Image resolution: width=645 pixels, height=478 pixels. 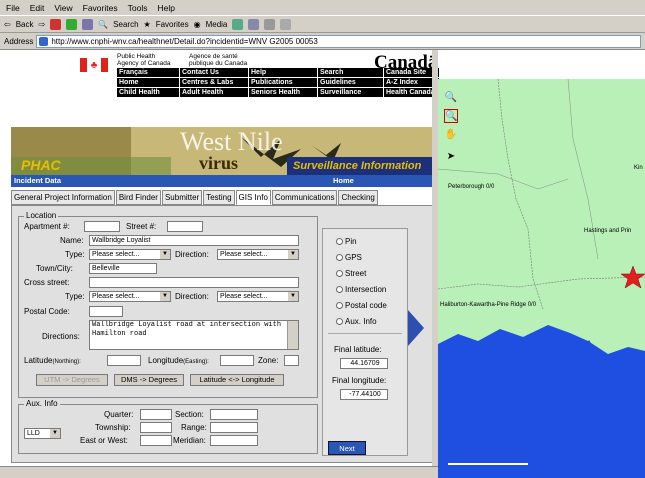 What do you see at coordinates (144, 60) in the screenshot?
I see `department-name-en: Public Health Agency of Canada` at bounding box center [144, 60].